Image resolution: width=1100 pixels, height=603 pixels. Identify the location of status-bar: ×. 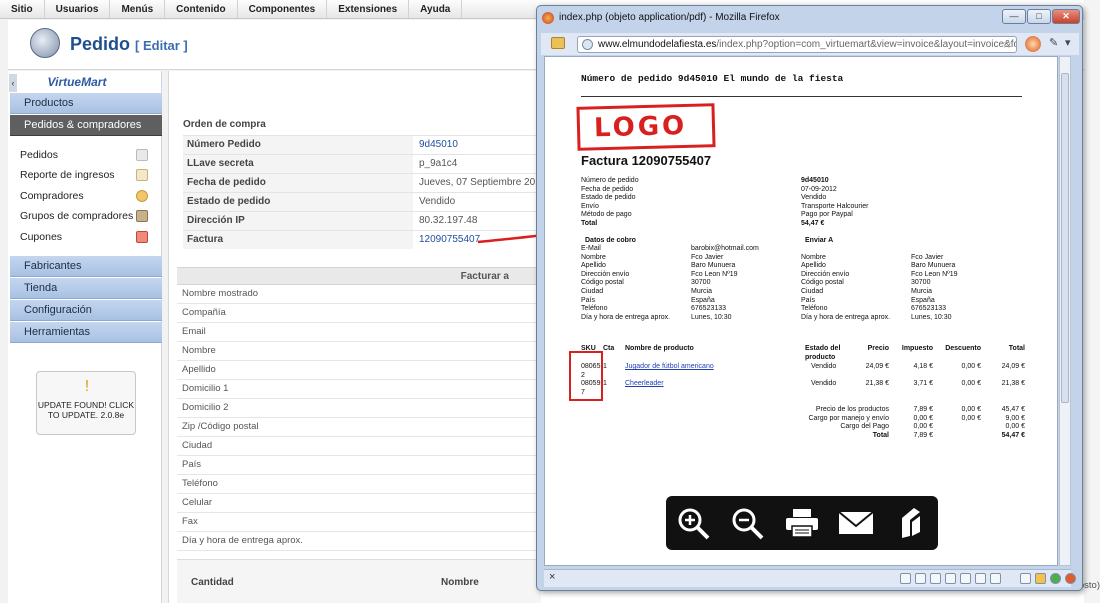
(810, 578).